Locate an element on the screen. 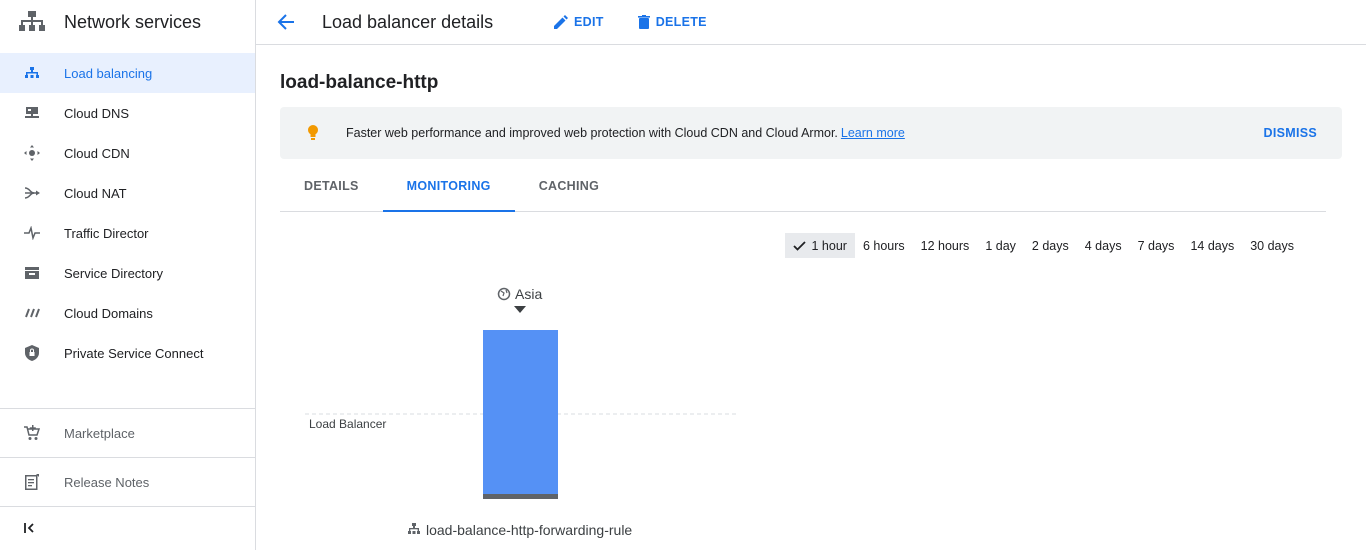  range-6-hours: 6 hours is located at coordinates (884, 245).